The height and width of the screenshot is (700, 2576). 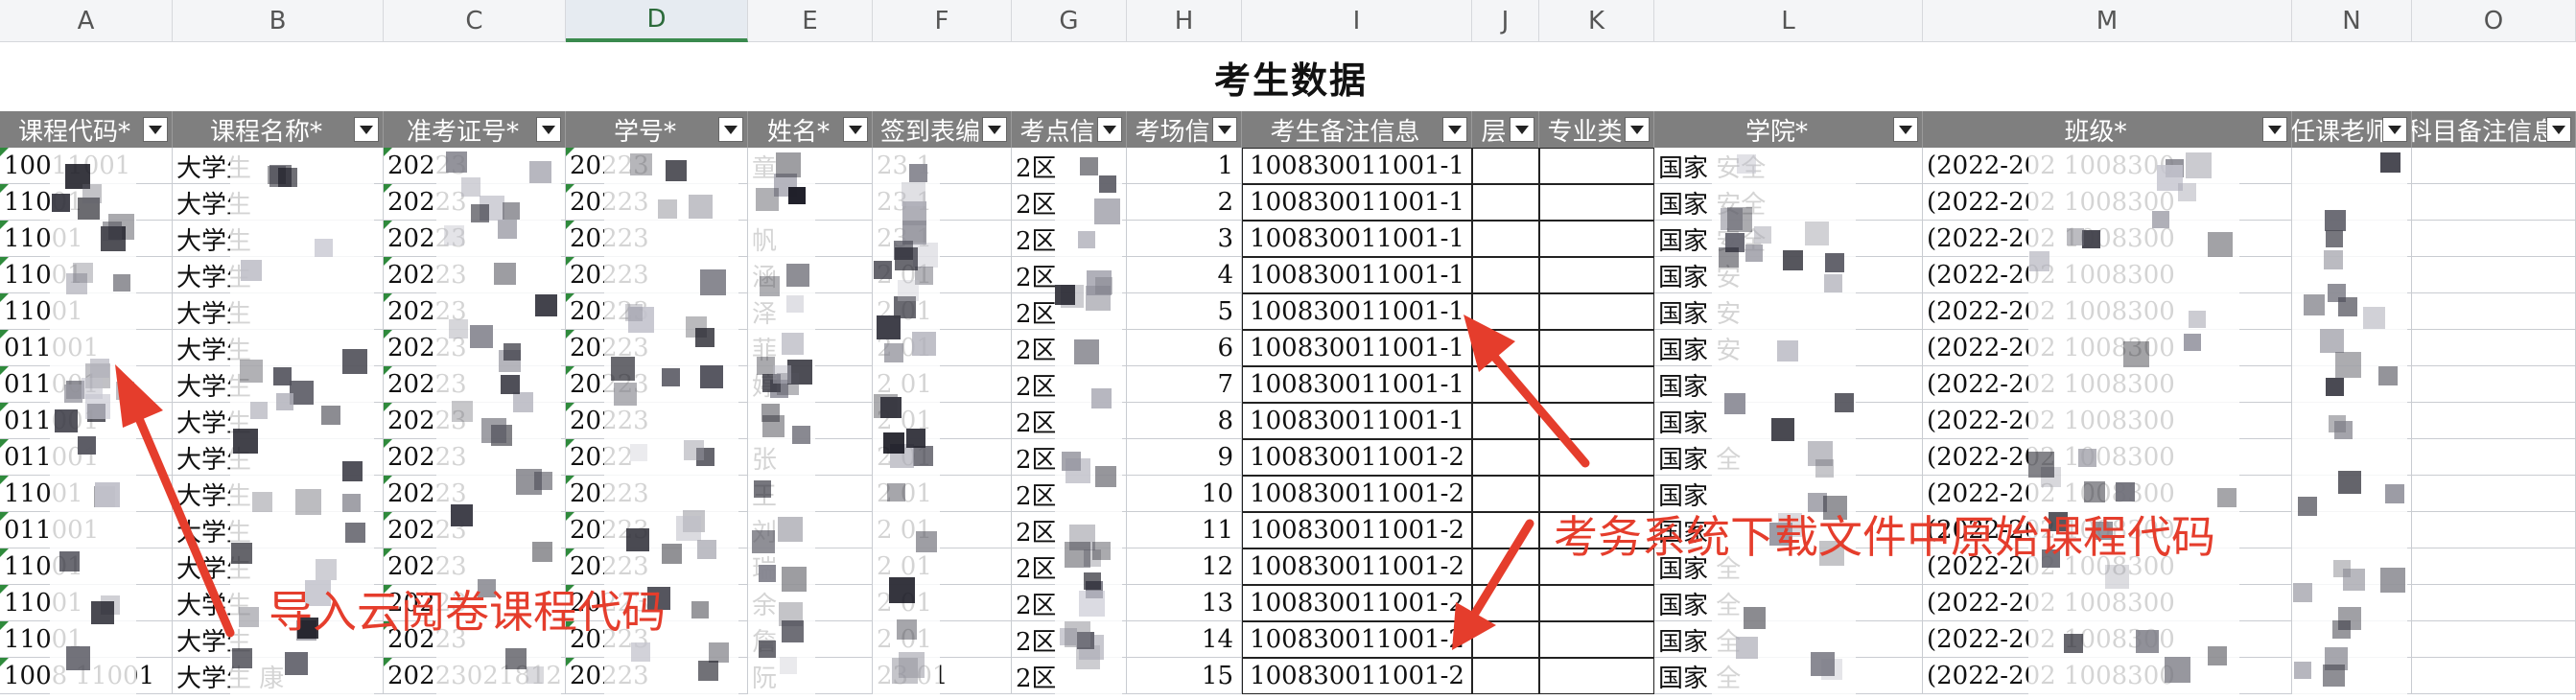 I want to click on table-cell: 1, so click(x=1184, y=166).